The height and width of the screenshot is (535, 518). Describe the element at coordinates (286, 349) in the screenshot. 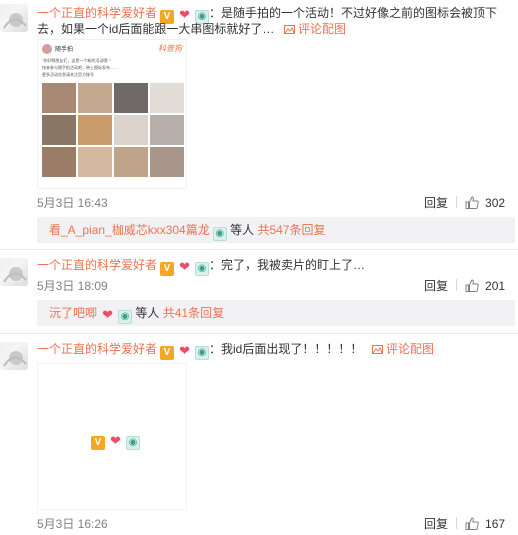

I see `comment-text: ：我id后面出现了！！！！！` at that location.